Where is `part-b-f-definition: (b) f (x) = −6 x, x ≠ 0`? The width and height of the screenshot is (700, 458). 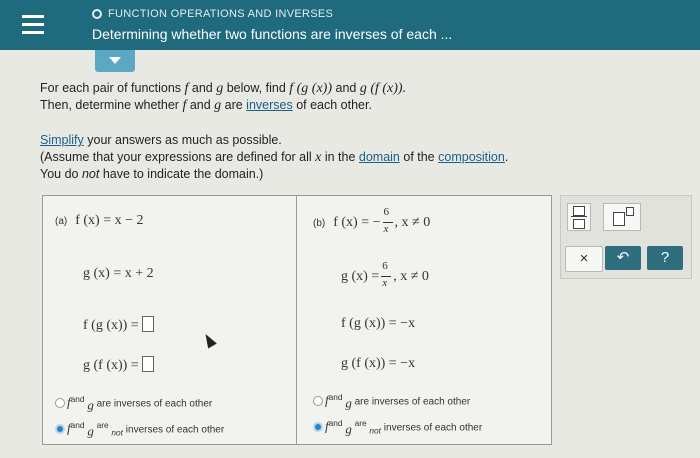 part-b-f-definition: (b) f (x) = −6 x, x ≠ 0 is located at coordinates (372, 221).